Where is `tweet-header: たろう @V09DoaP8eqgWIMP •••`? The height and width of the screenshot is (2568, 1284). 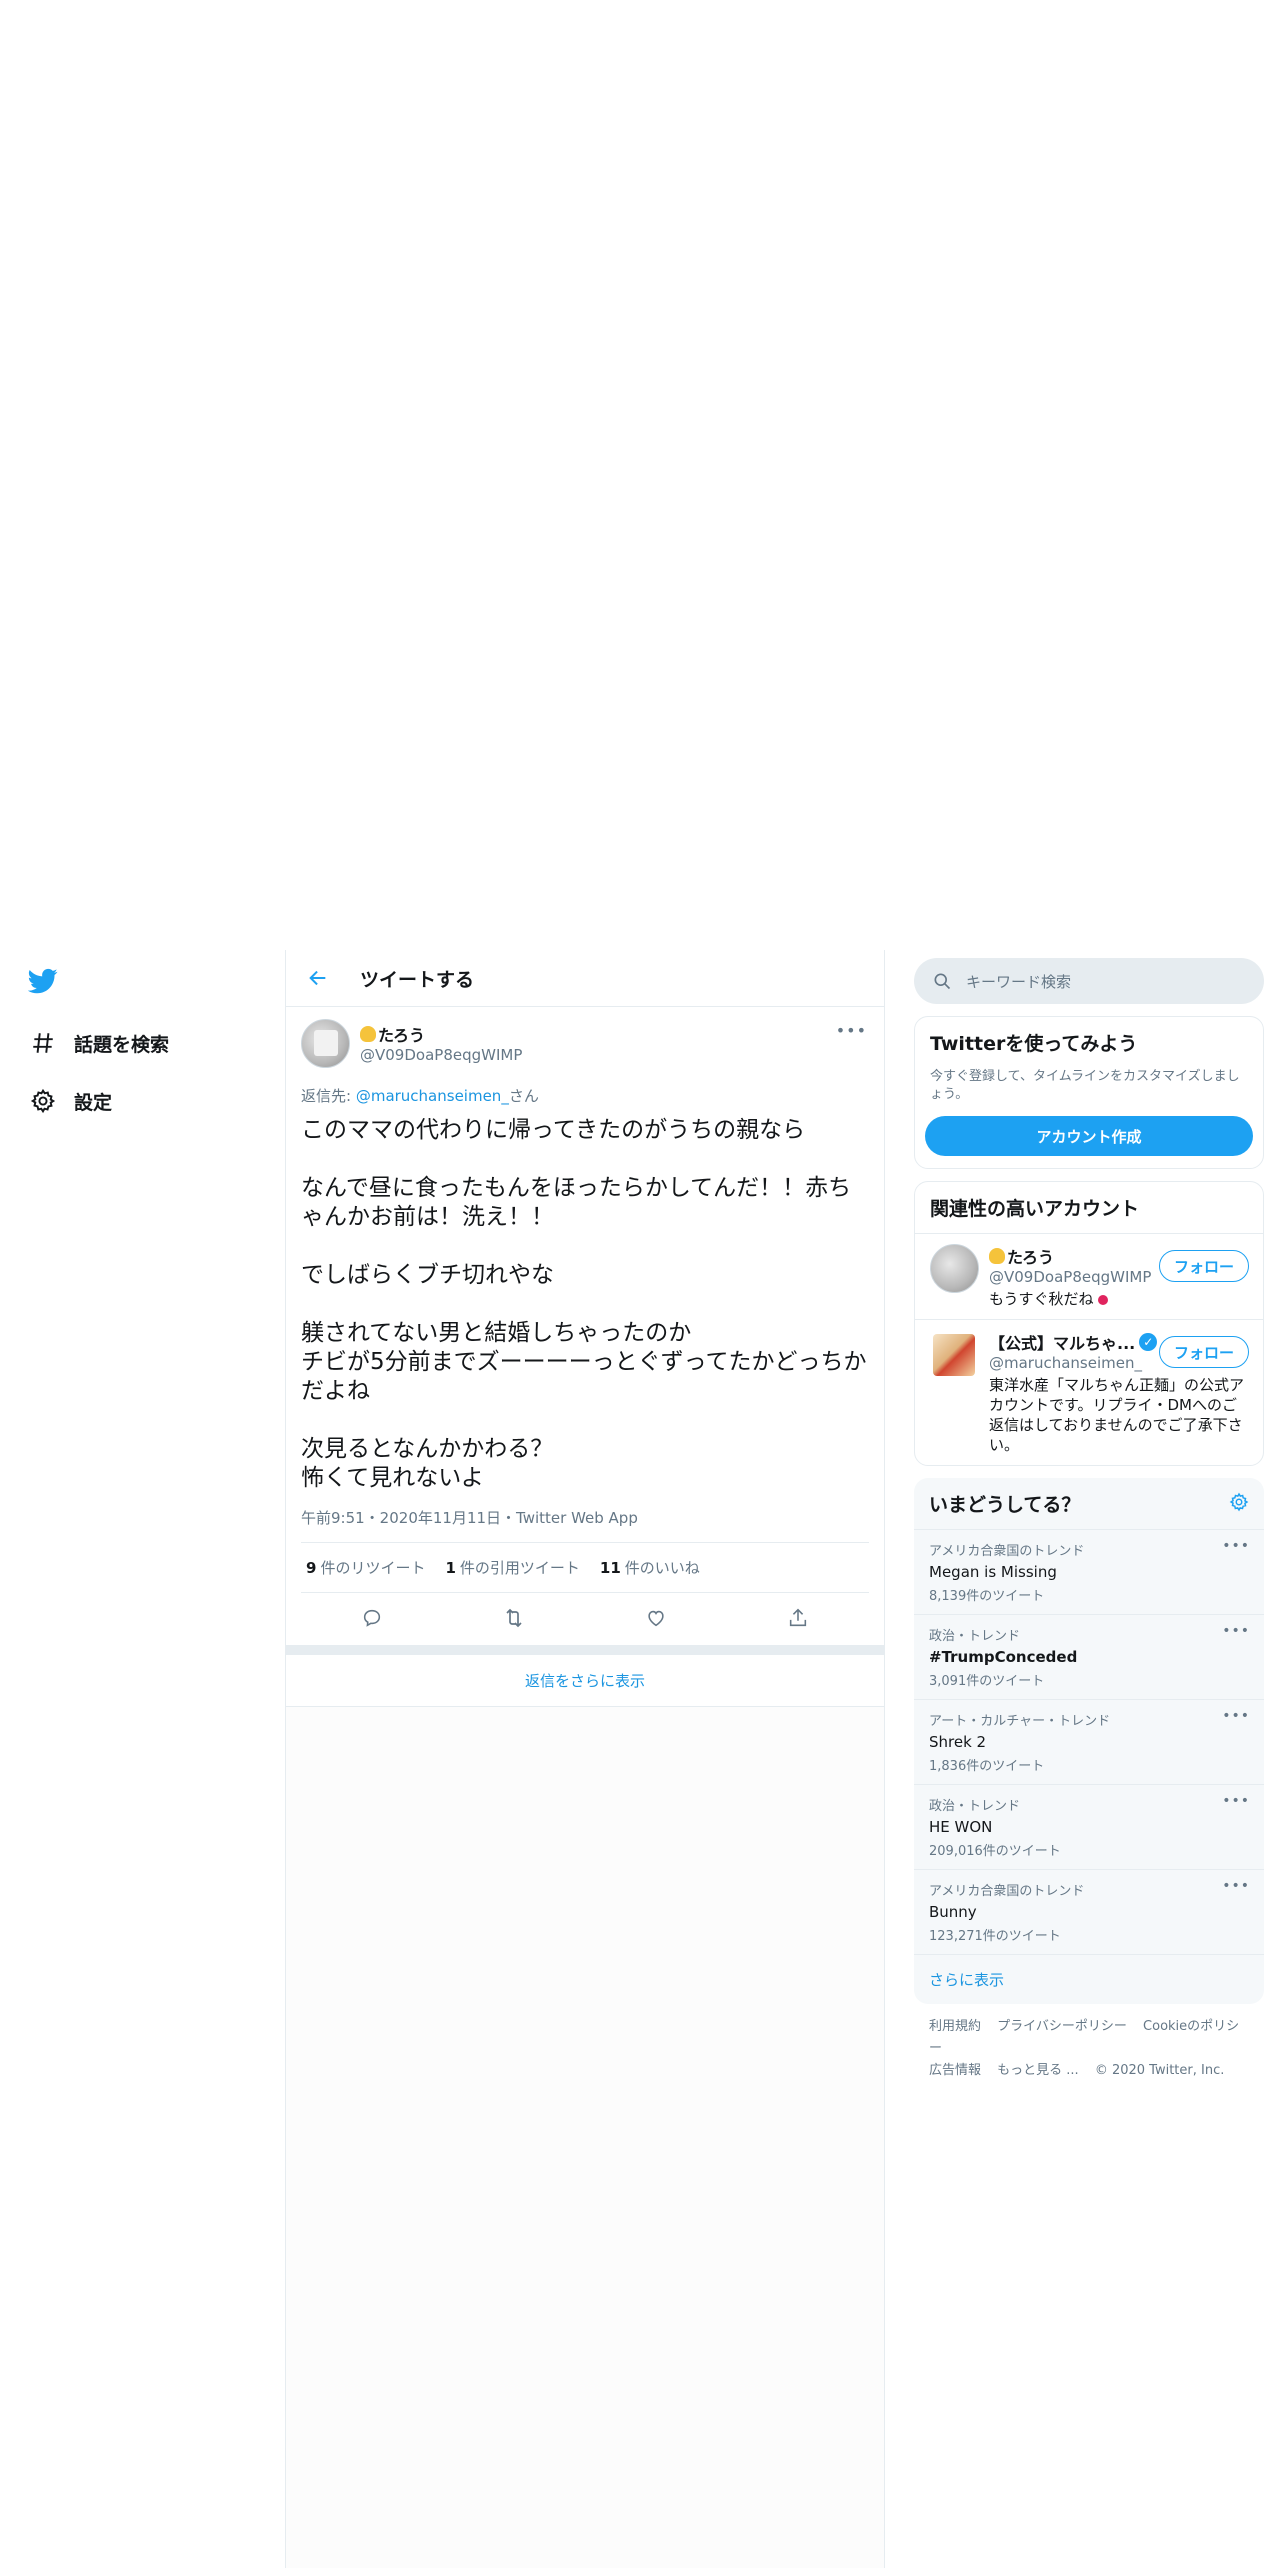 tweet-header: たろう @V09DoaP8eqgWIMP ••• is located at coordinates (585, 1047).